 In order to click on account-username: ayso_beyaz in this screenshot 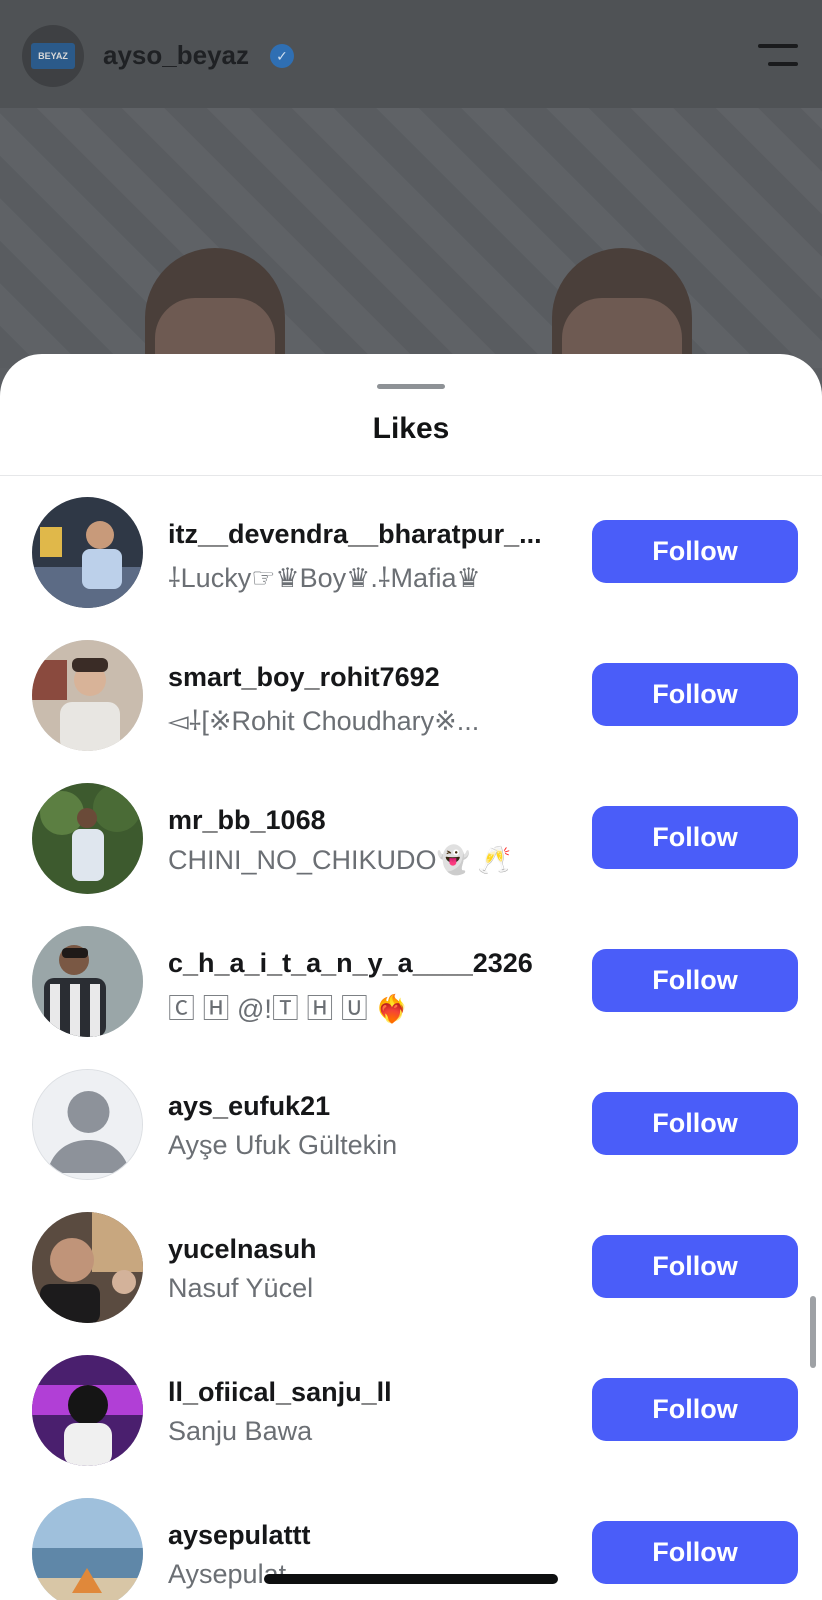, I will do `click(176, 55)`.